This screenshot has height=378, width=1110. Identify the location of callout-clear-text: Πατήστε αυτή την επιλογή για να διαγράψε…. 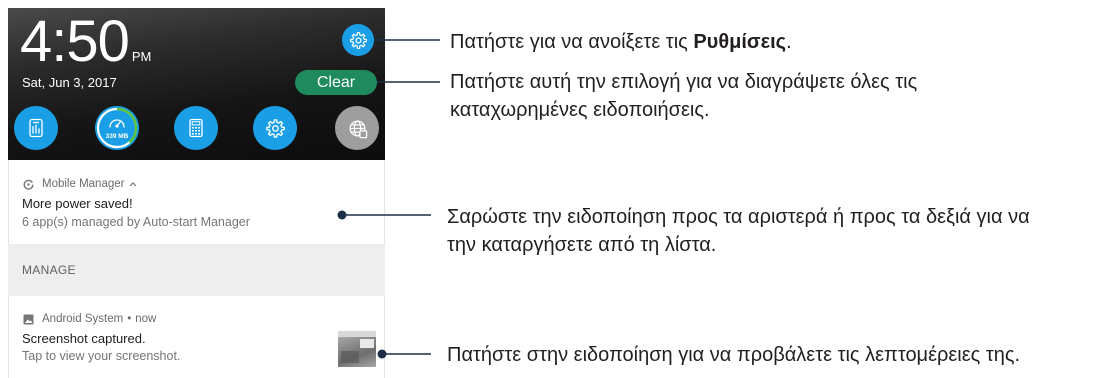
(683, 96).